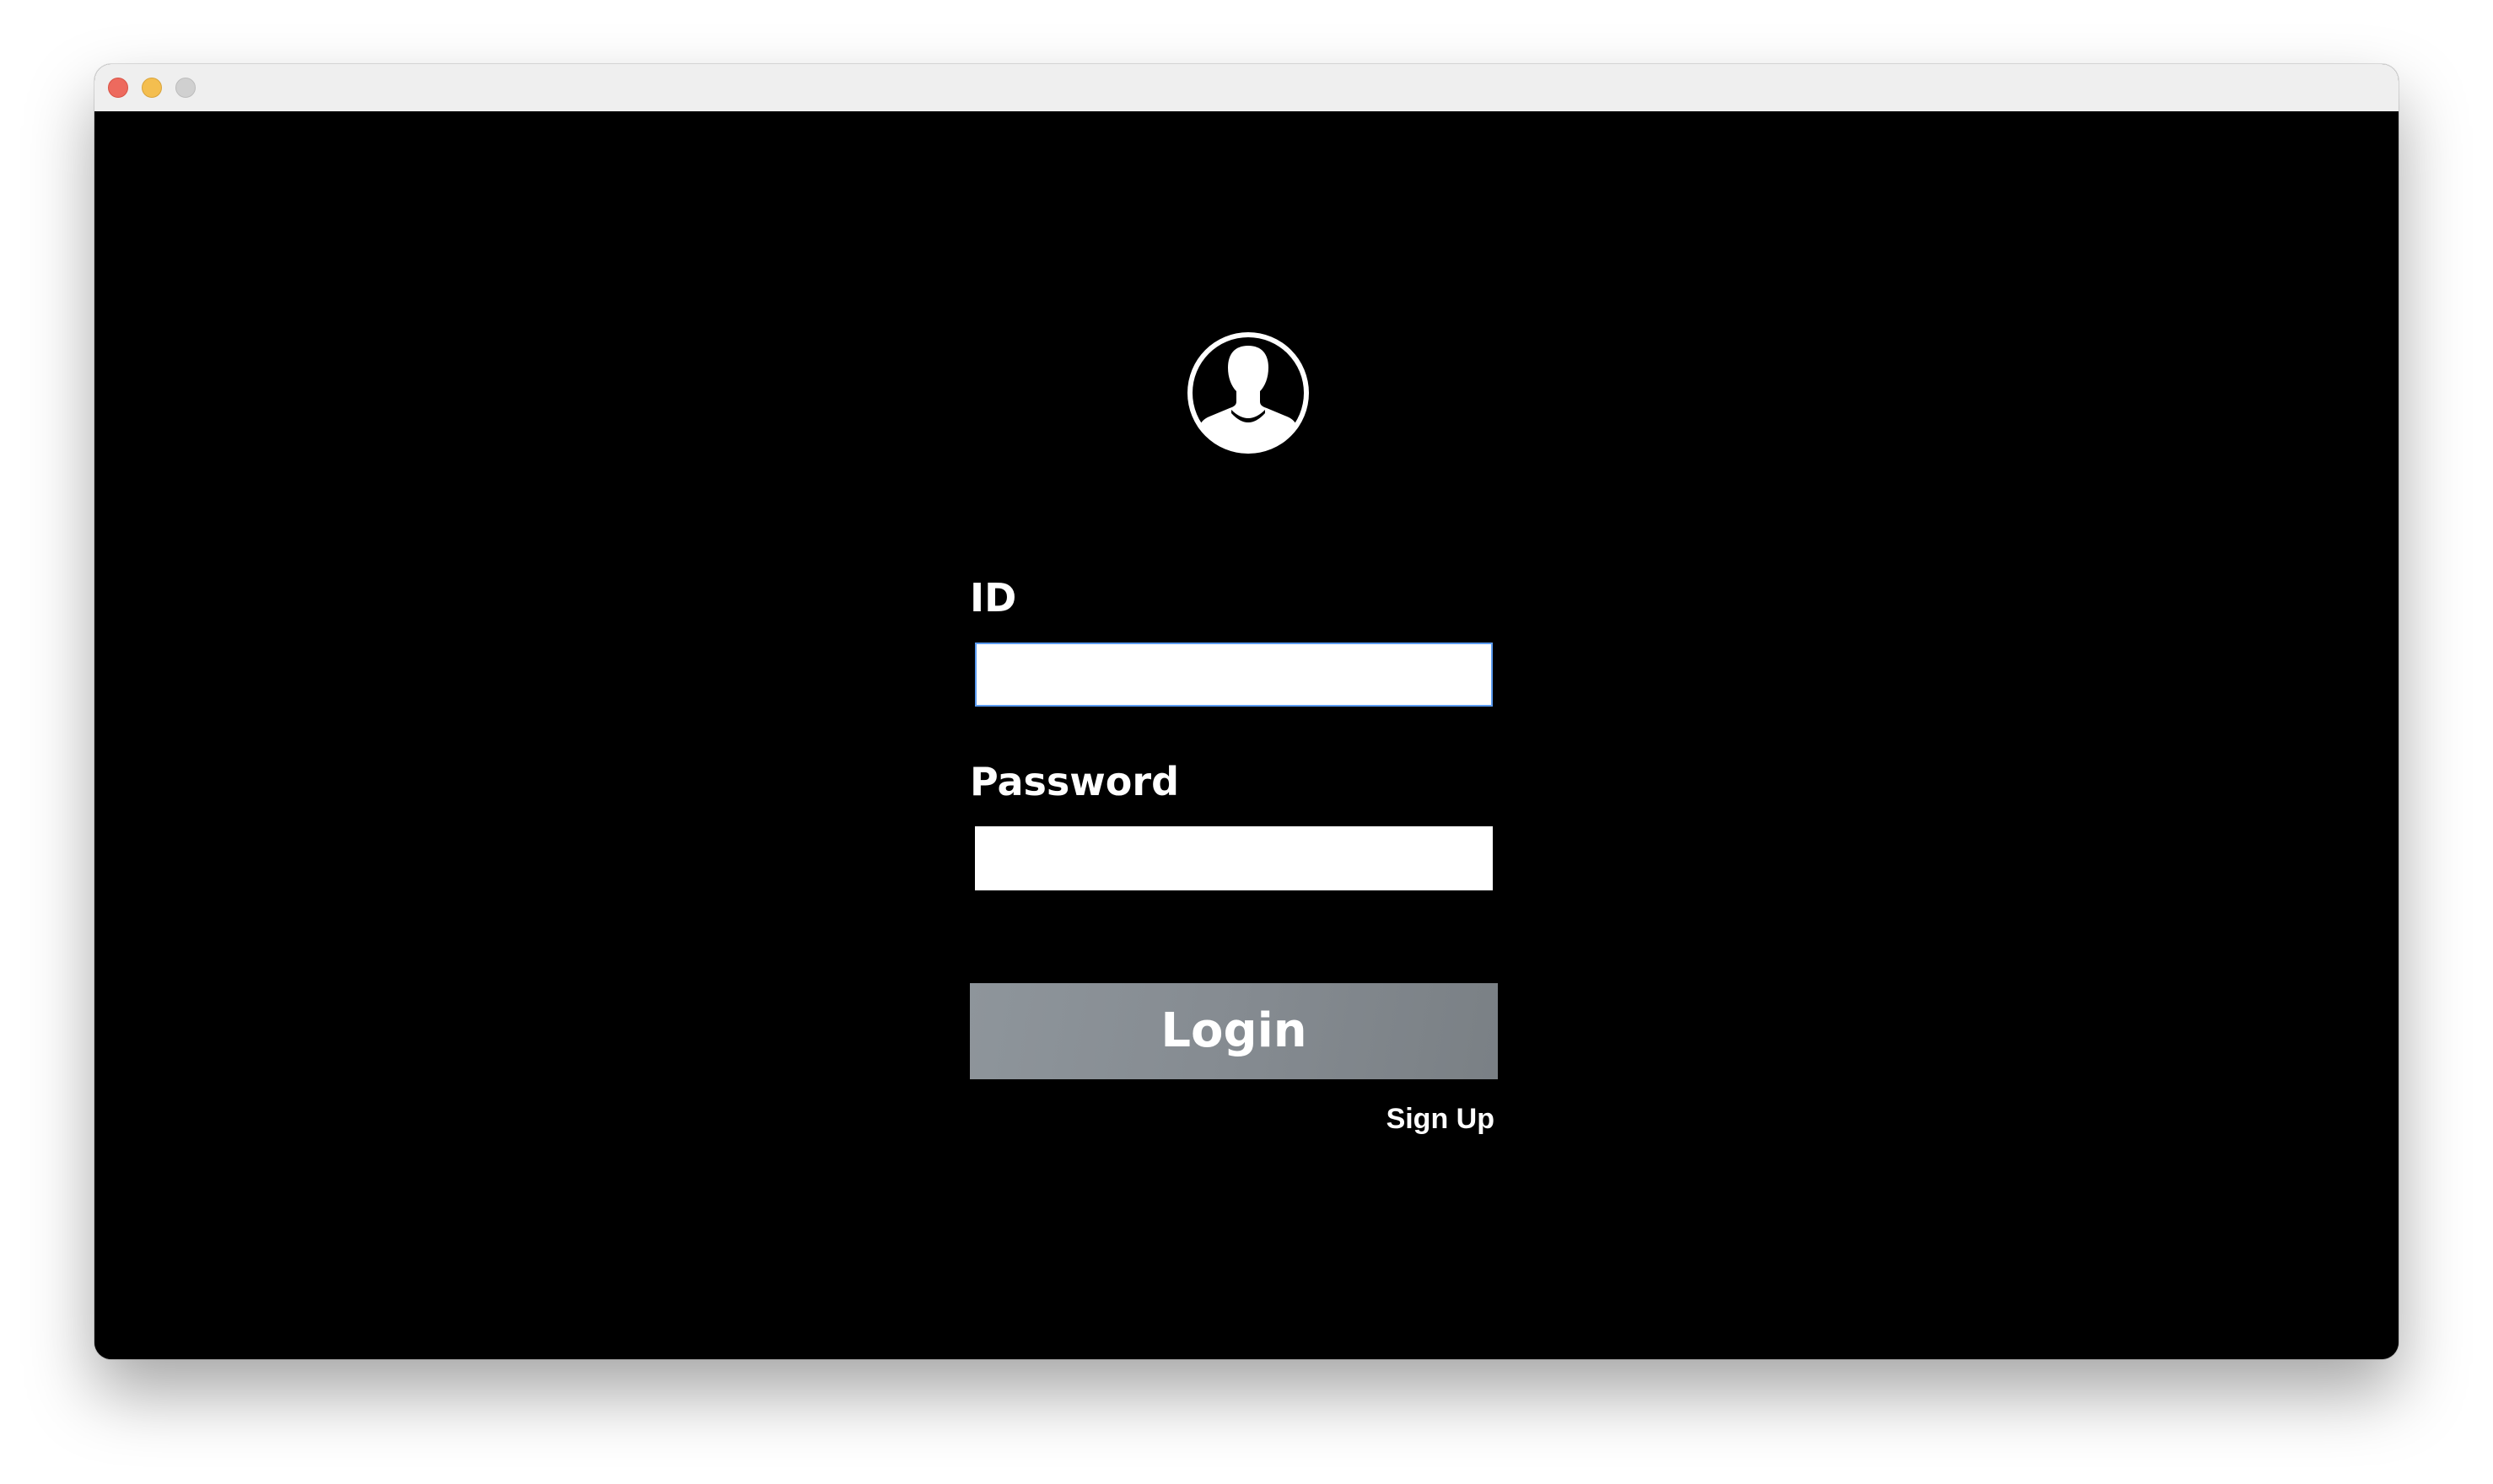  Describe the element at coordinates (1435, 1119) in the screenshot. I see `sign-up-link: Sign Up` at that location.